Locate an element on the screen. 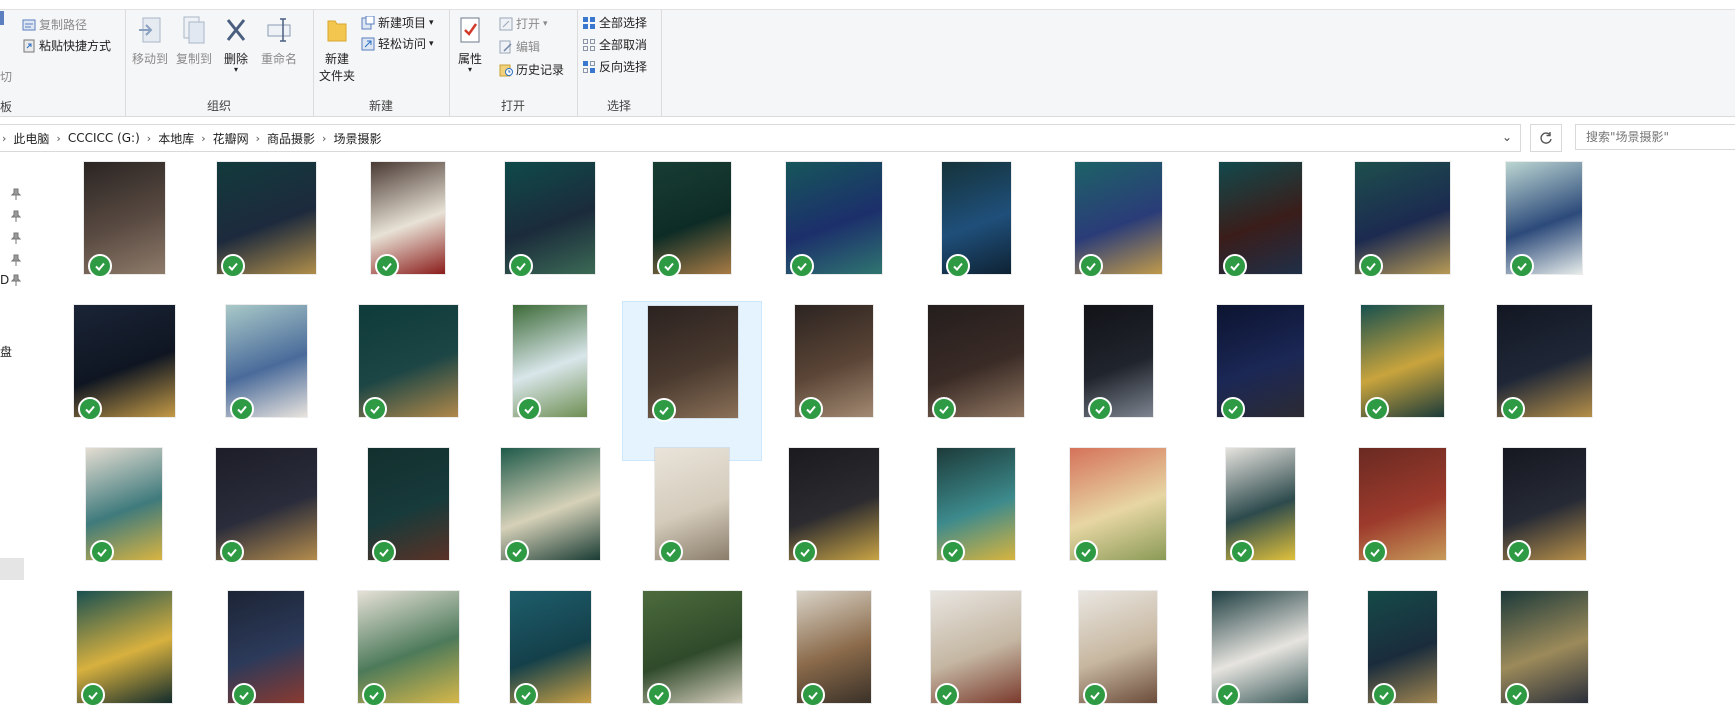  edit-label: 编辑 is located at coordinates (528, 47).